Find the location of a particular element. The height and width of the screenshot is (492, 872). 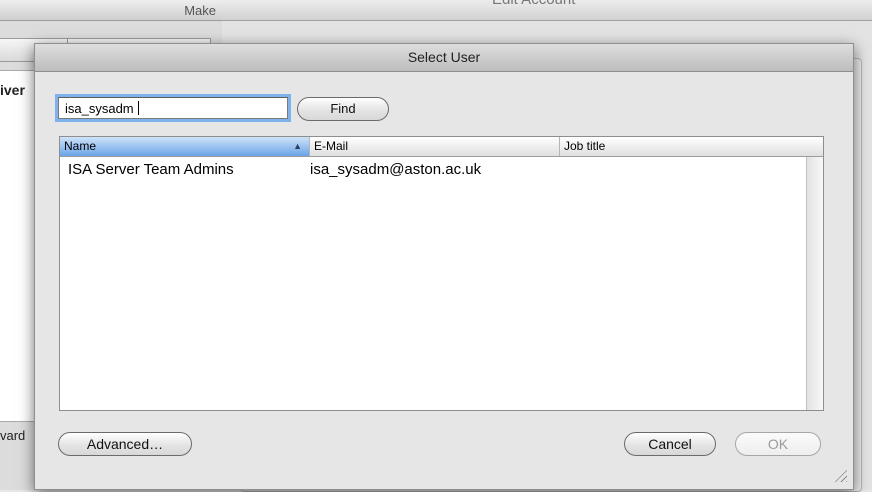

table-header: Name ▲ E-Mail Job title is located at coordinates (441, 147).